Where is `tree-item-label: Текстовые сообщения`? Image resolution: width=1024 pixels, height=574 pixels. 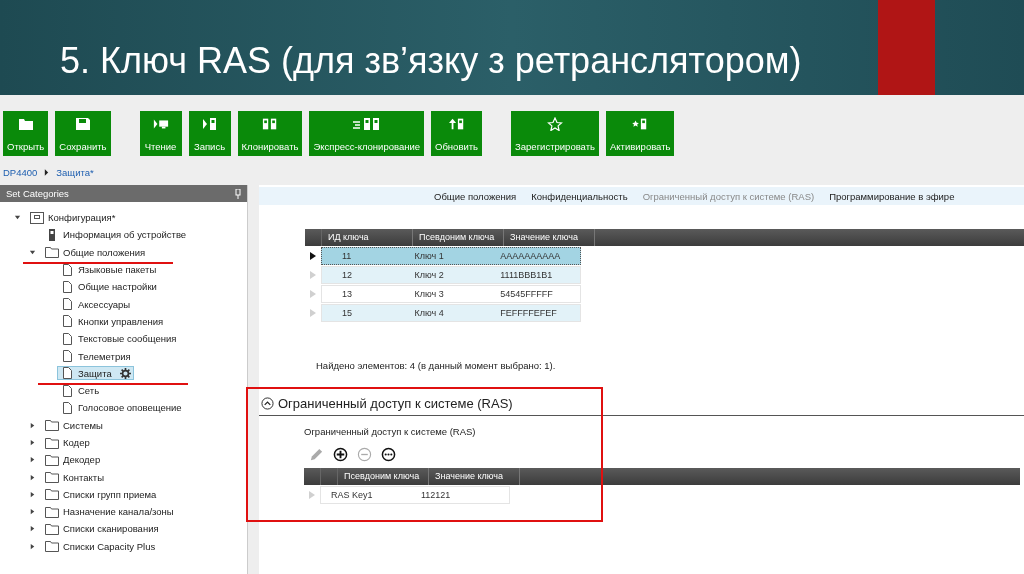 tree-item-label: Текстовые сообщения is located at coordinates (127, 339).